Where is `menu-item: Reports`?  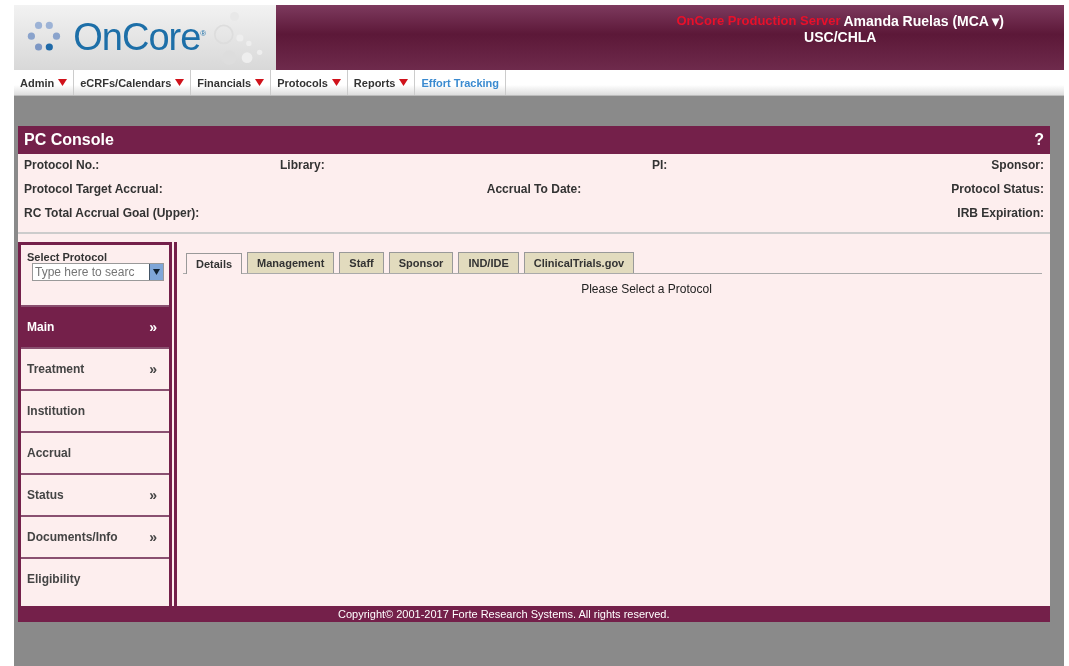 menu-item: Reports is located at coordinates (381, 82).